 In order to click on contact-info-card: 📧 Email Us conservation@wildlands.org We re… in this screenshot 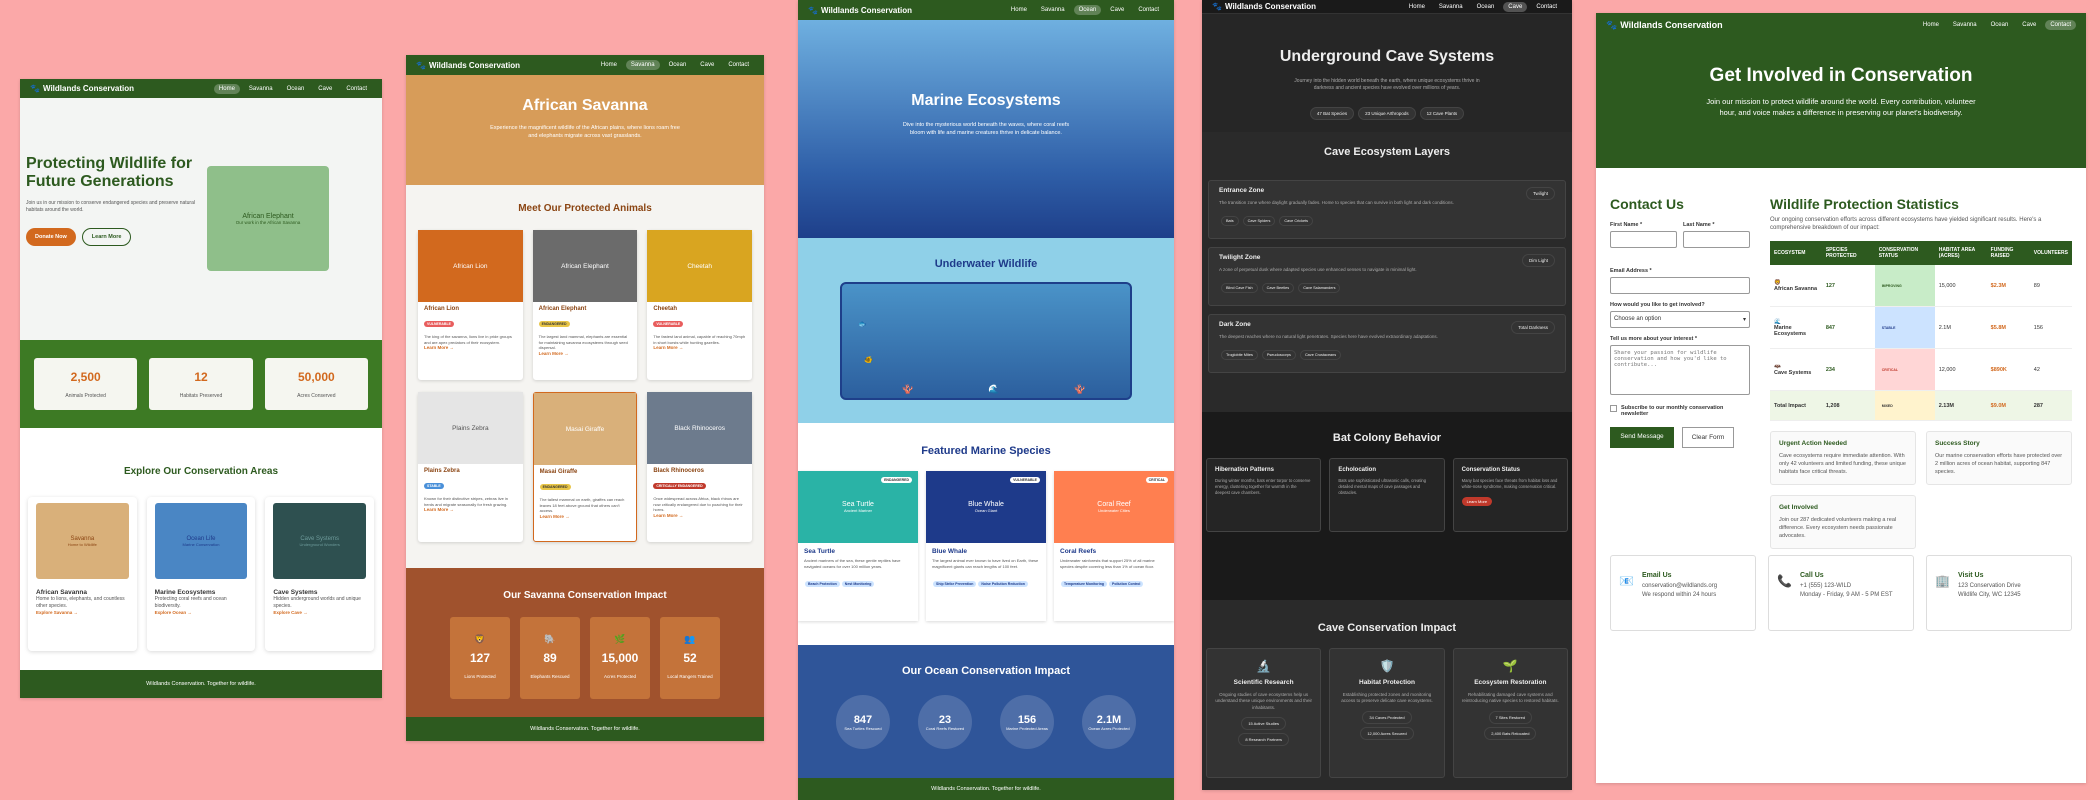, I will do `click(1683, 593)`.